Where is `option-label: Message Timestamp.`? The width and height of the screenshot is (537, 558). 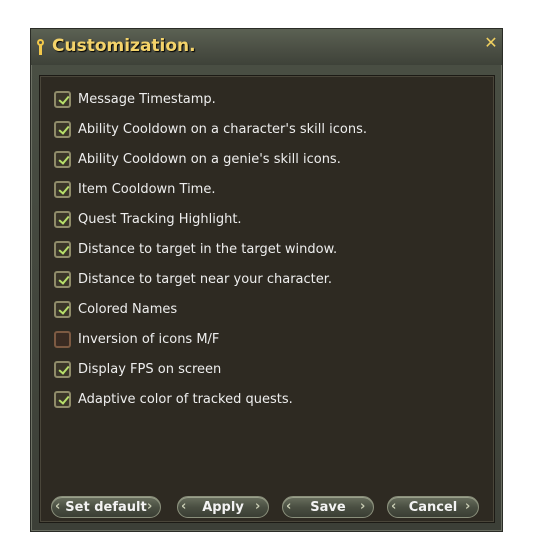
option-label: Message Timestamp. is located at coordinates (147, 99).